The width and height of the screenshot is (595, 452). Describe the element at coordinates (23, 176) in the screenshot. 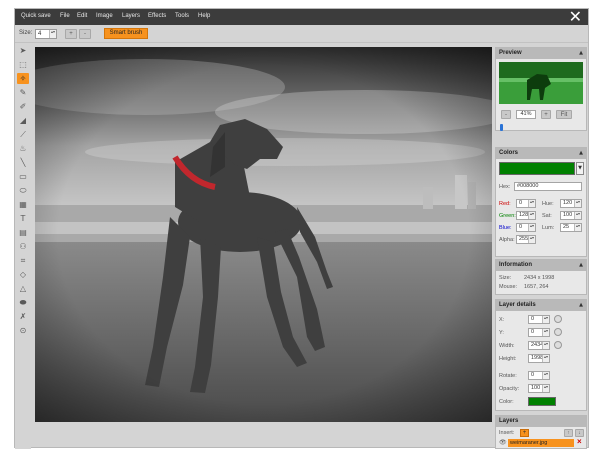

I see `rectangle-icon: ▭` at that location.